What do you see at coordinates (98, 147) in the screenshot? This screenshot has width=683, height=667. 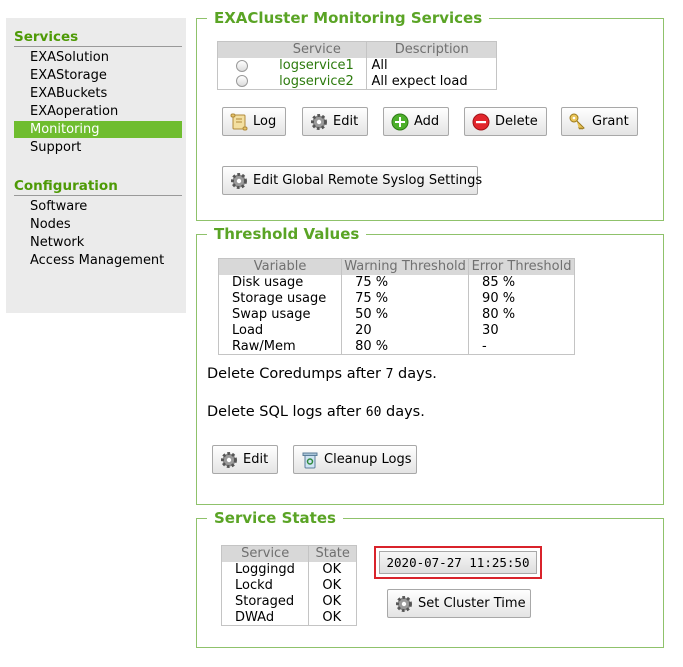 I see `nav-item-support: Support` at bounding box center [98, 147].